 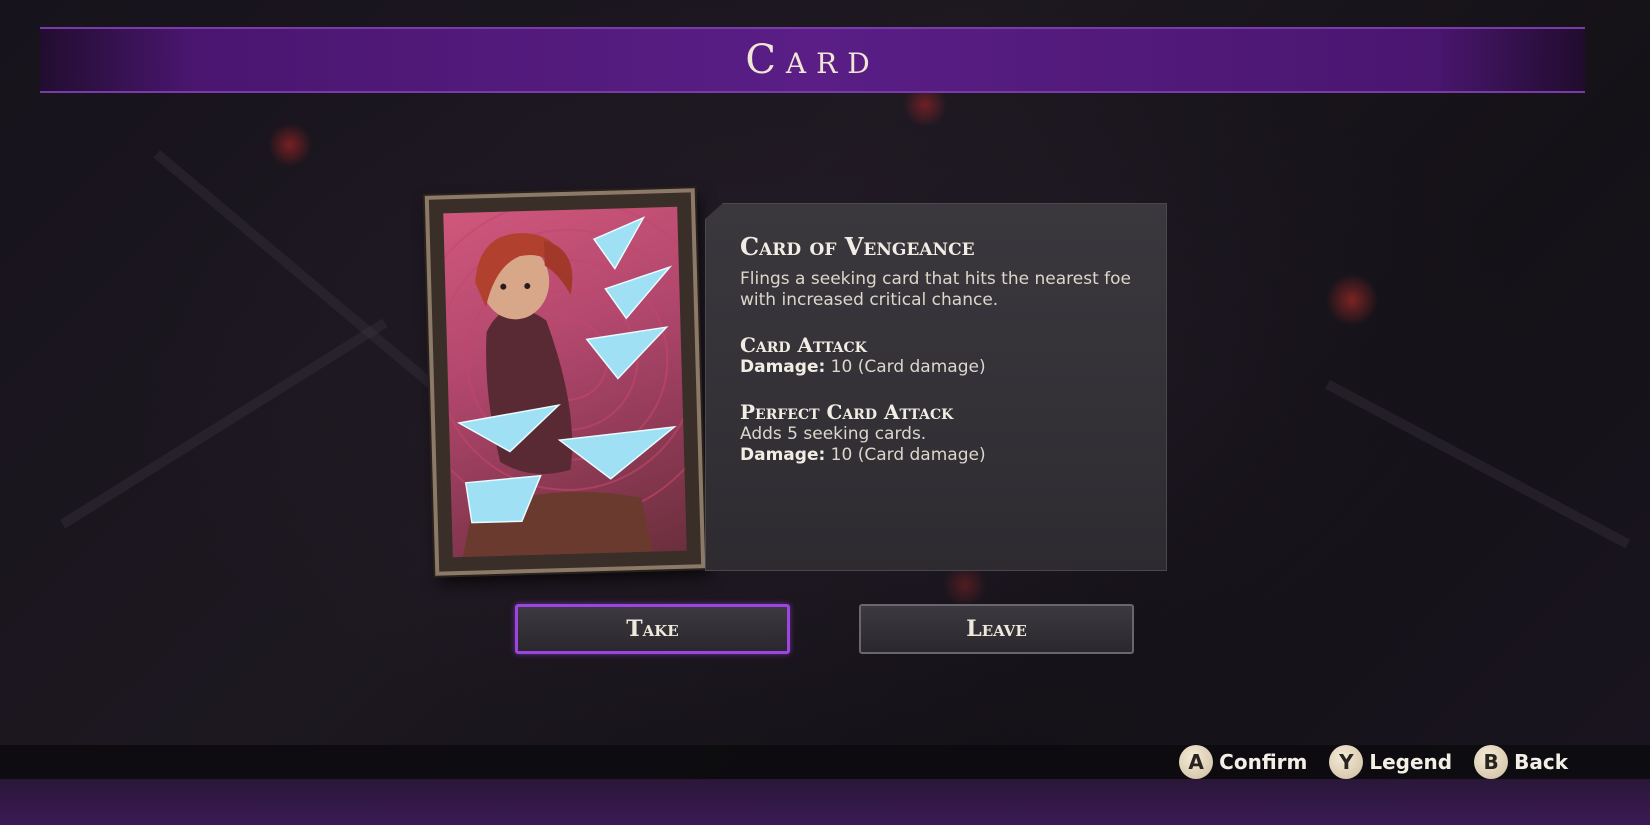 I want to click on page-title: Card, so click(x=812, y=60).